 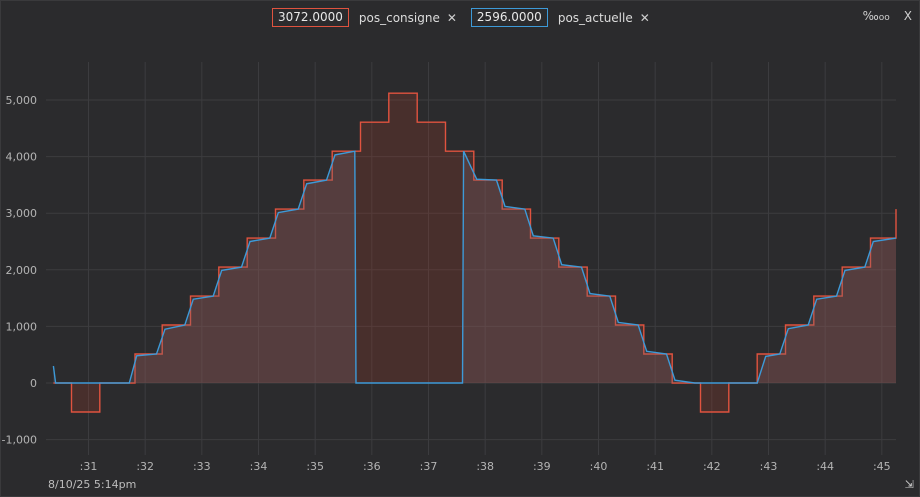 I want to click on resize-handle-icon: ⇲, so click(x=909, y=484).